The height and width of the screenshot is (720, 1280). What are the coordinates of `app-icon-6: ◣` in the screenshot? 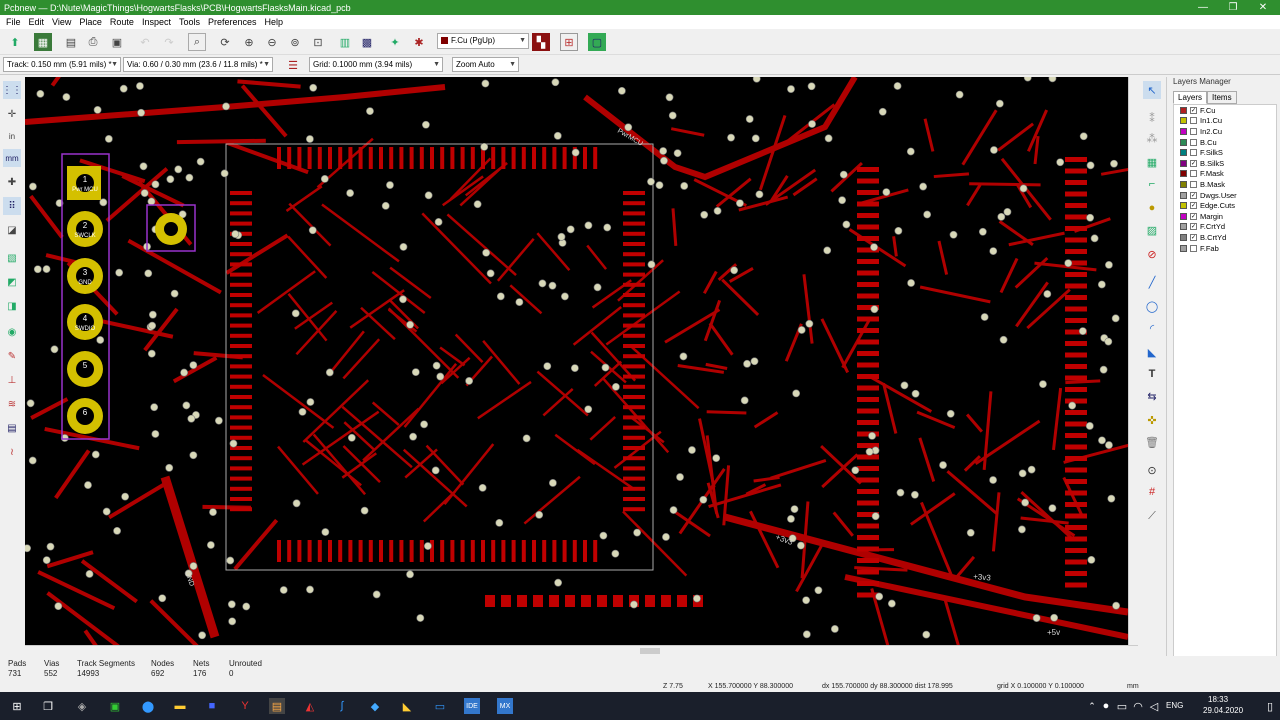 It's located at (407, 706).